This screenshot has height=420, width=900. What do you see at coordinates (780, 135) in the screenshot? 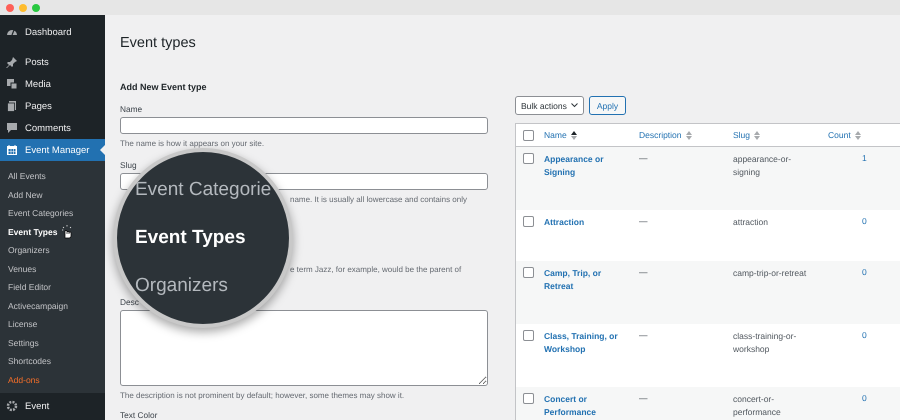
I see `column-header: Slug` at bounding box center [780, 135].